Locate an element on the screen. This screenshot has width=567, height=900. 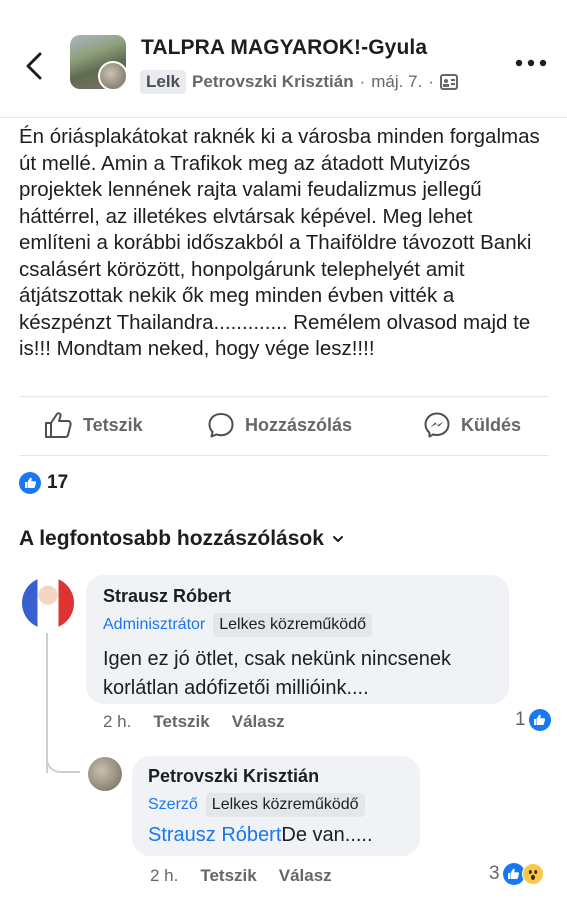
comment-reactions: 1 is located at coordinates (533, 720).